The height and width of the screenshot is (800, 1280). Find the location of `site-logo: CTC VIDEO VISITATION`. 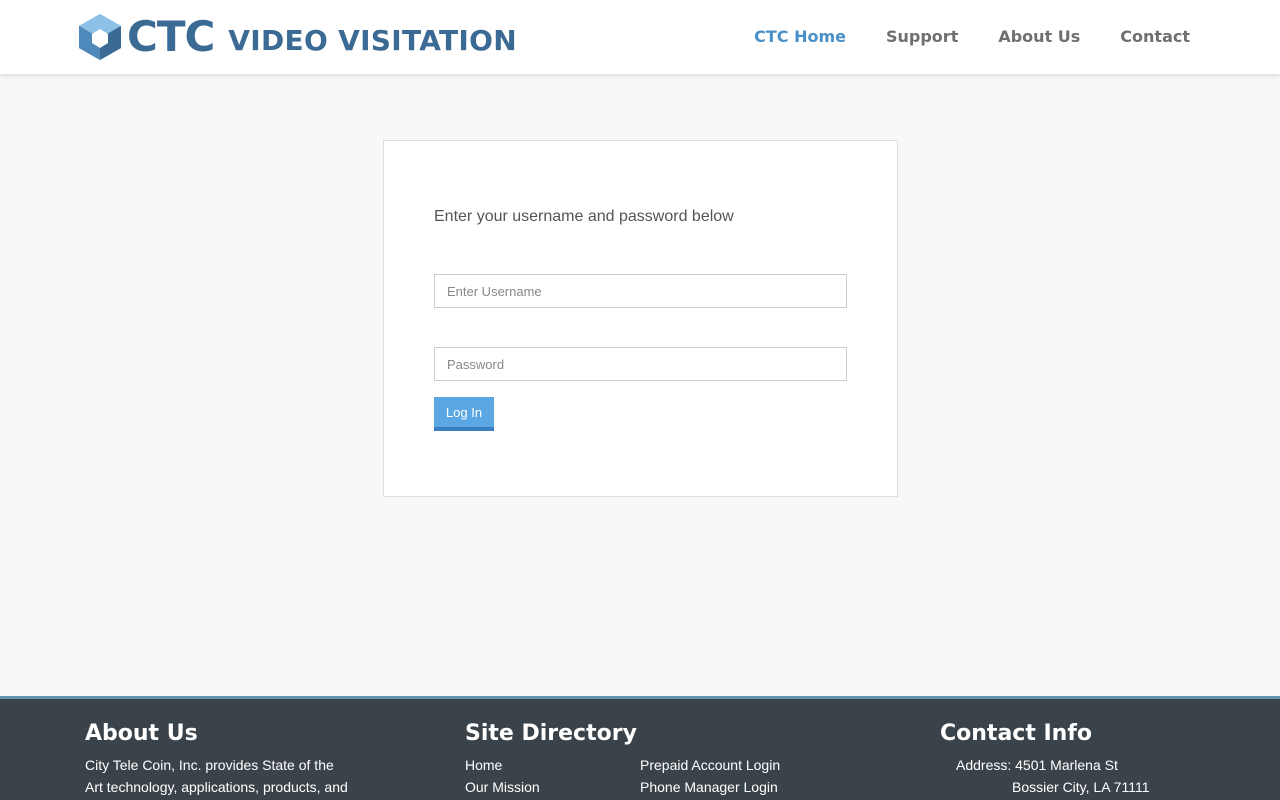

site-logo: CTC VIDEO VISITATION is located at coordinates (297, 37).